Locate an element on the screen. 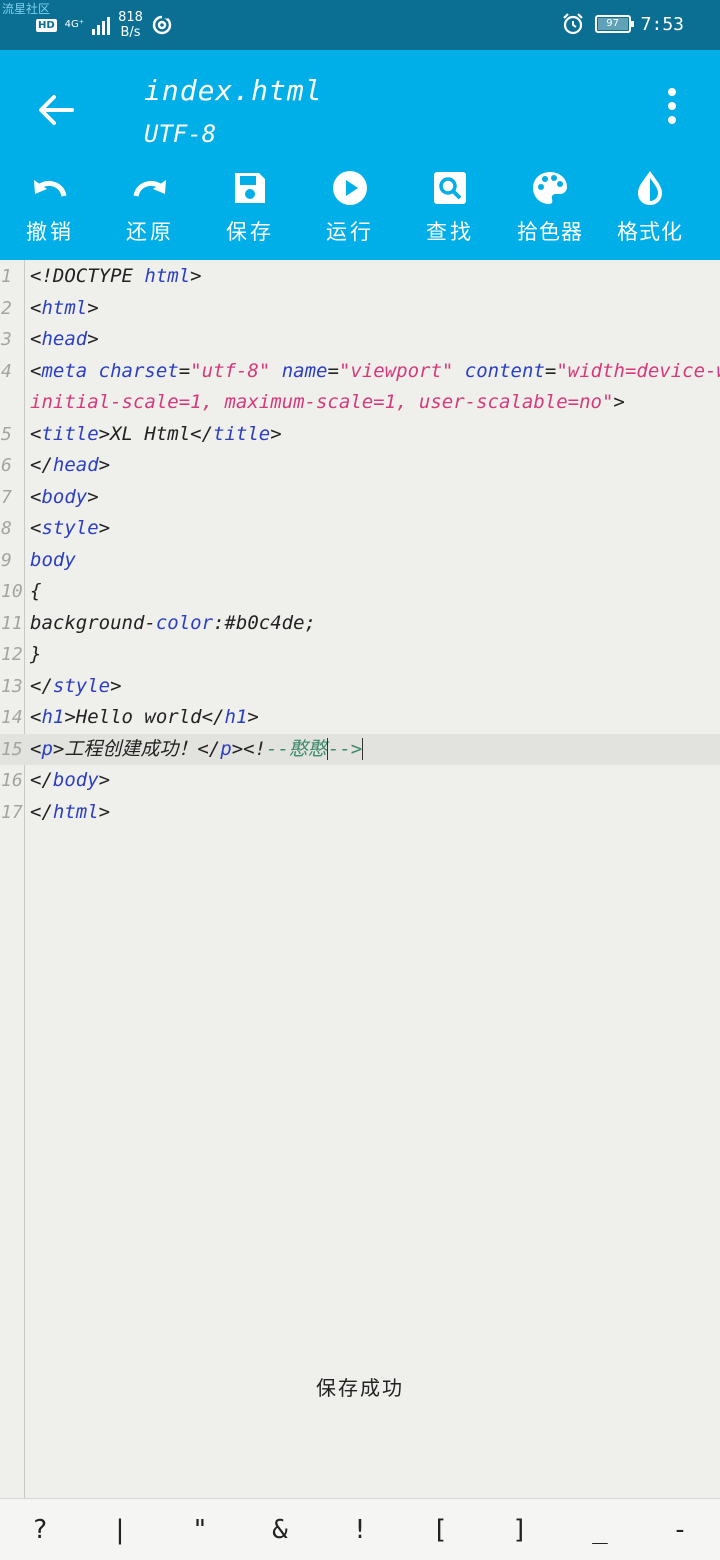  symbol-key: [ is located at coordinates (440, 1529).